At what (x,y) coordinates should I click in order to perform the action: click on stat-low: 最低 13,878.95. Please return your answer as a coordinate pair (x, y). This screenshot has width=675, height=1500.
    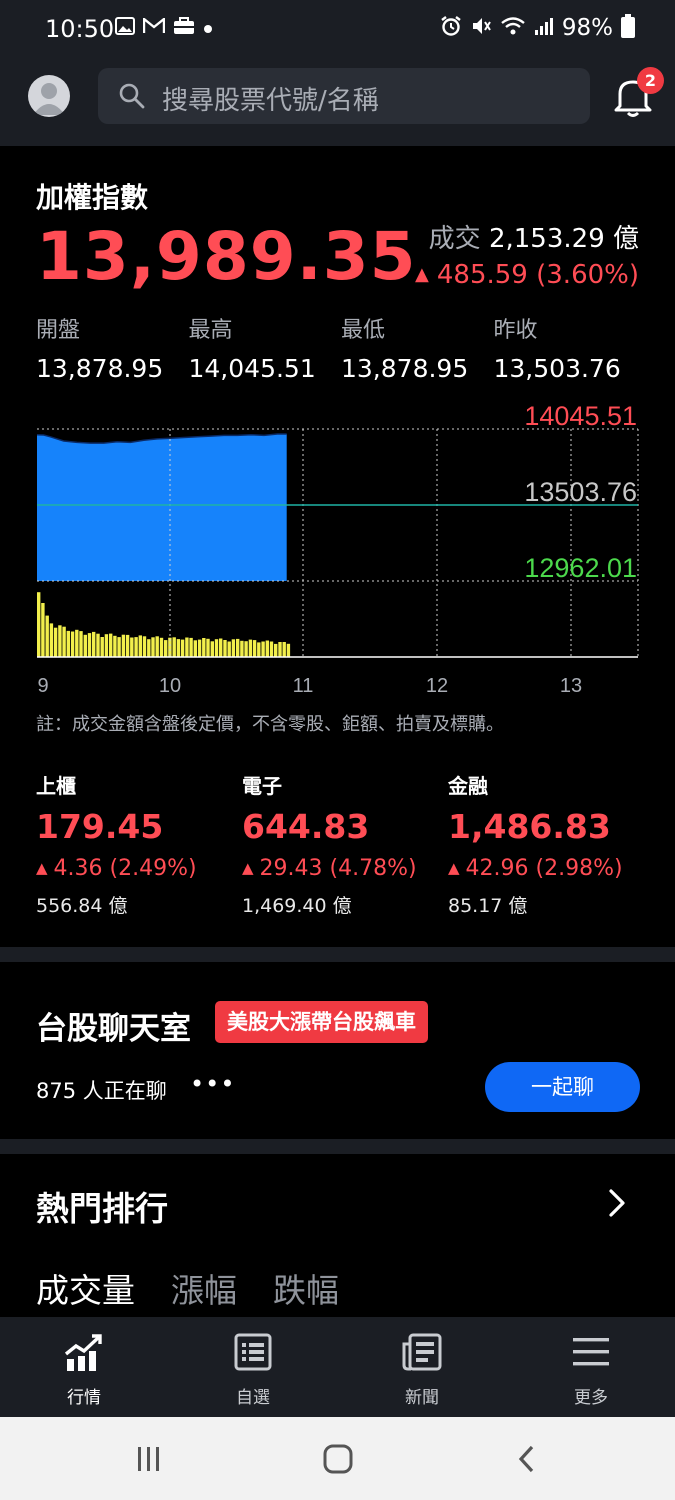
    Looking at the image, I should click on (417, 347).